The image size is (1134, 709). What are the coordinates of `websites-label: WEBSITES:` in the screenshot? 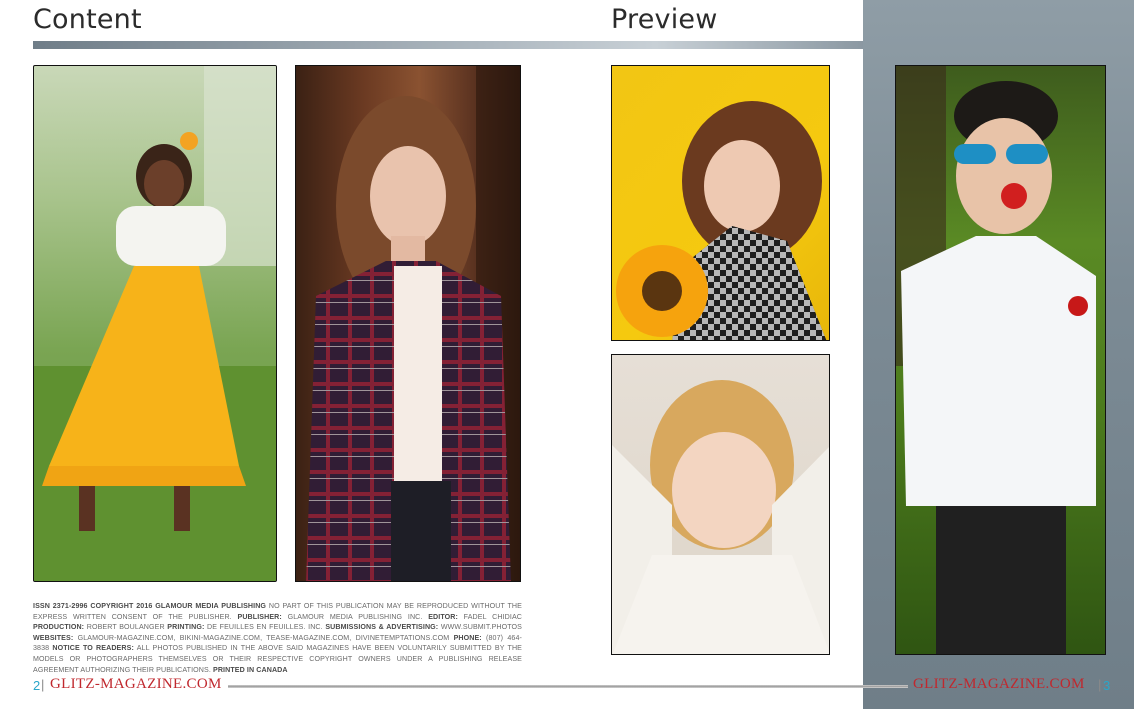 It's located at (53, 637).